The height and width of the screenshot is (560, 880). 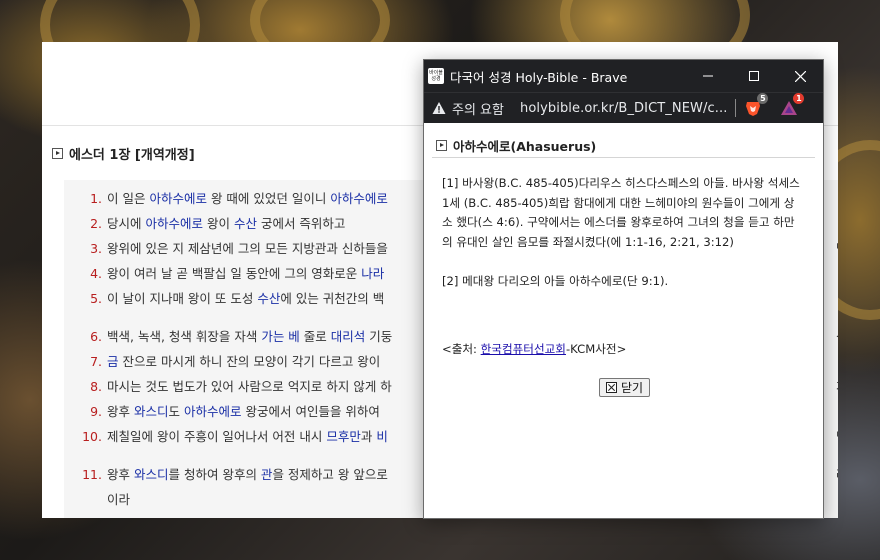 What do you see at coordinates (96, 336) in the screenshot?
I see `verse-number: 6.` at bounding box center [96, 336].